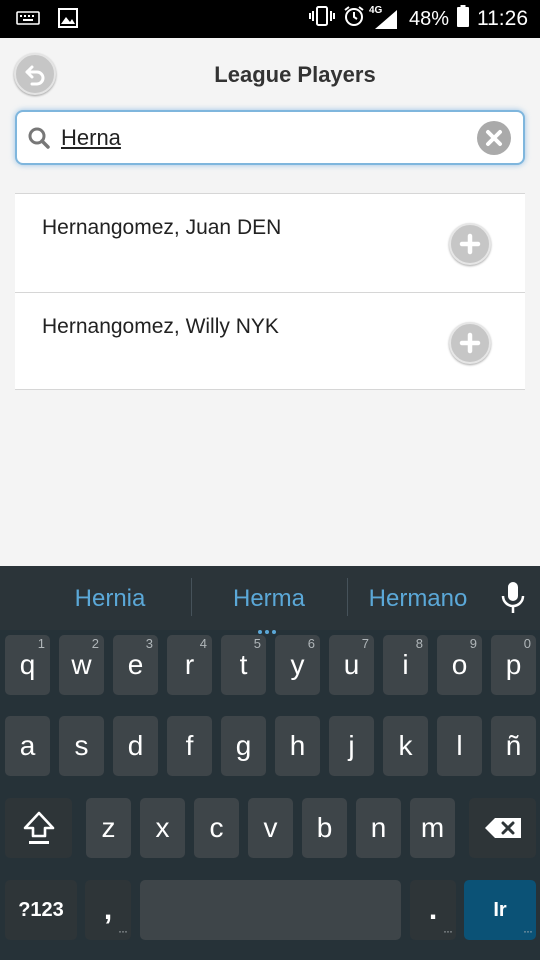  I want to click on key-label: h, so click(297, 745).